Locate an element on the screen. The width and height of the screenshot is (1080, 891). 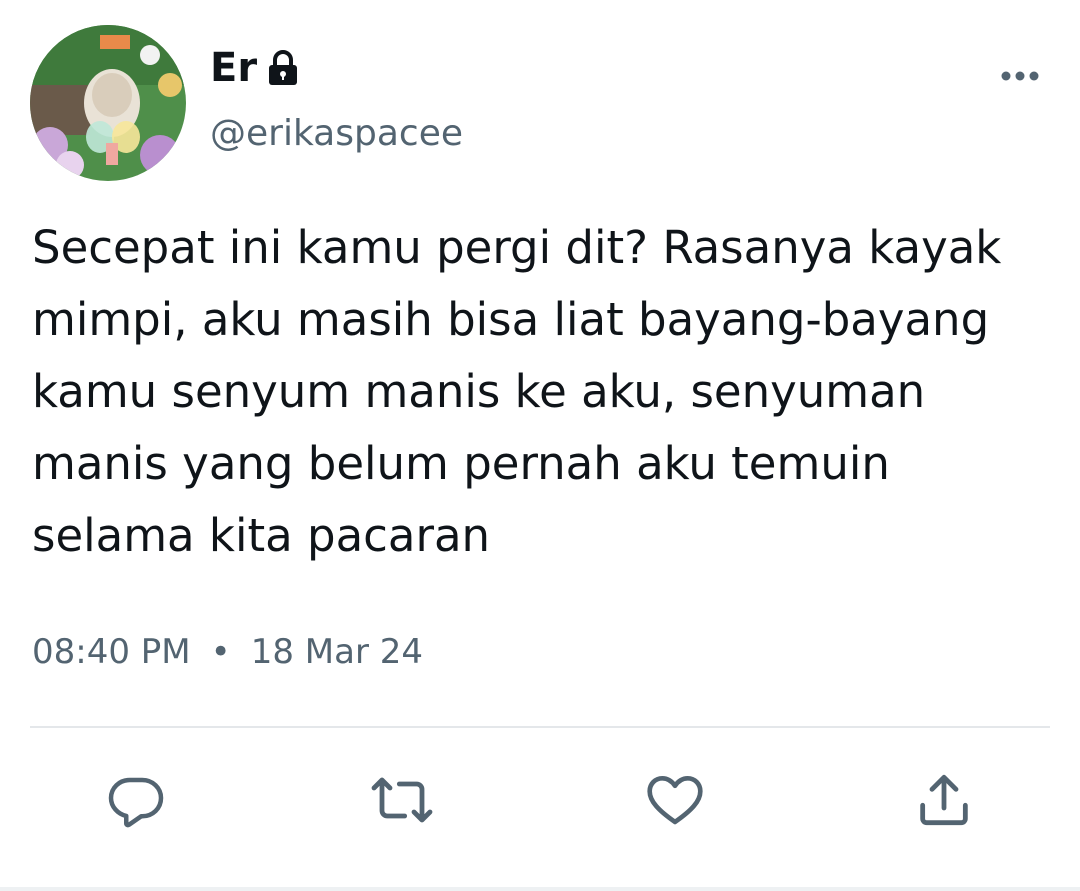
like-button is located at coordinates (675, 800).